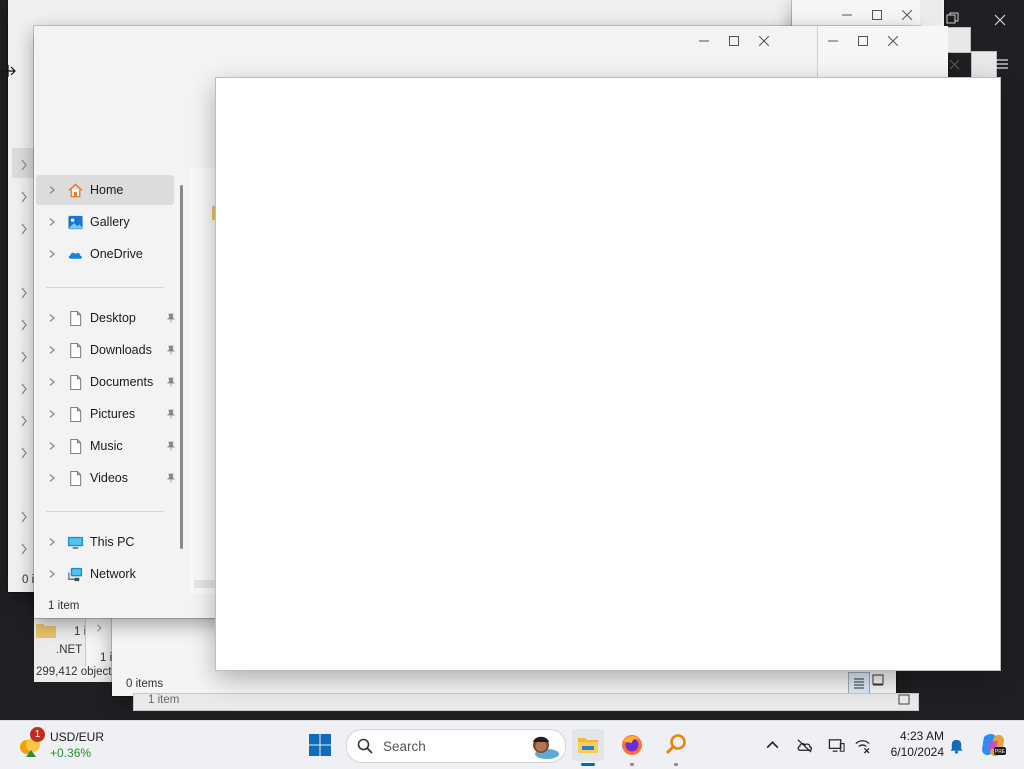  What do you see at coordinates (106, 478) in the screenshot?
I see `nav-item-videos: Videos` at bounding box center [106, 478].